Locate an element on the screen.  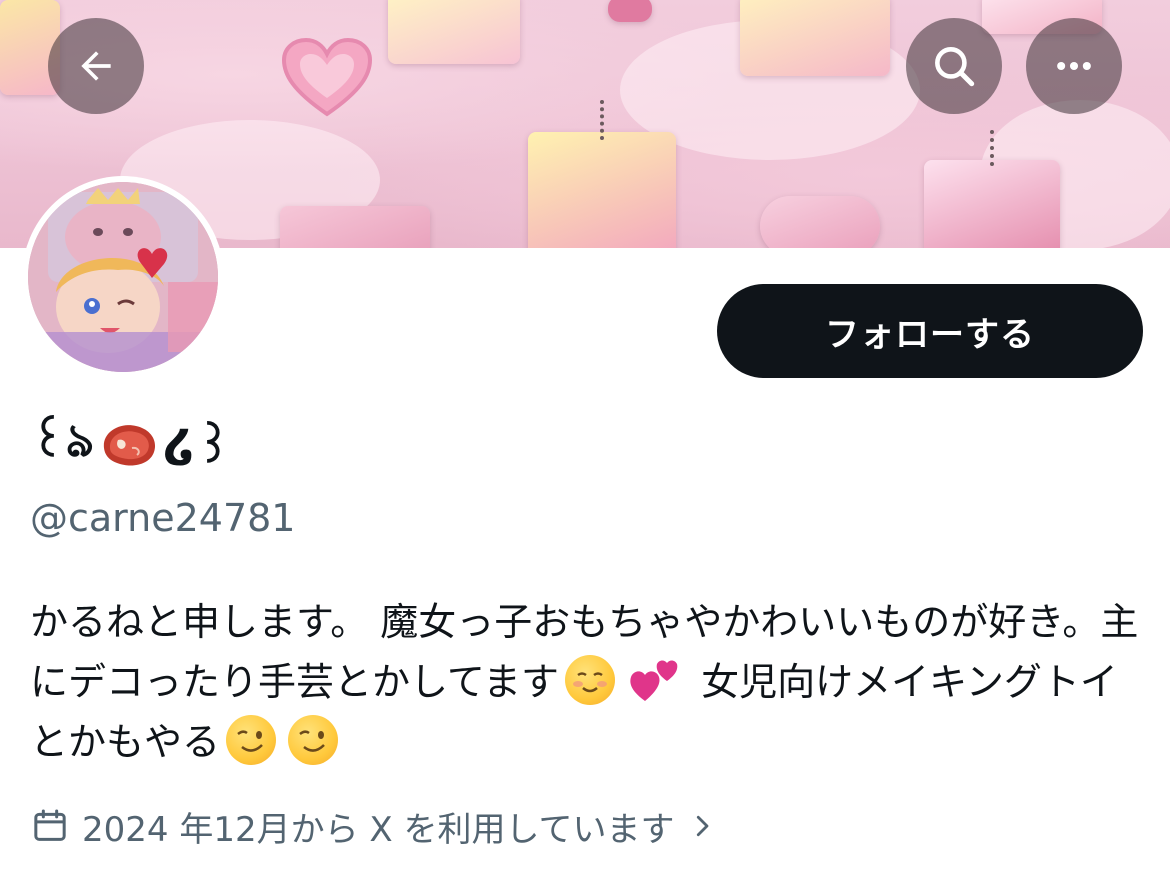
avatar-image is located at coordinates (123, 277).